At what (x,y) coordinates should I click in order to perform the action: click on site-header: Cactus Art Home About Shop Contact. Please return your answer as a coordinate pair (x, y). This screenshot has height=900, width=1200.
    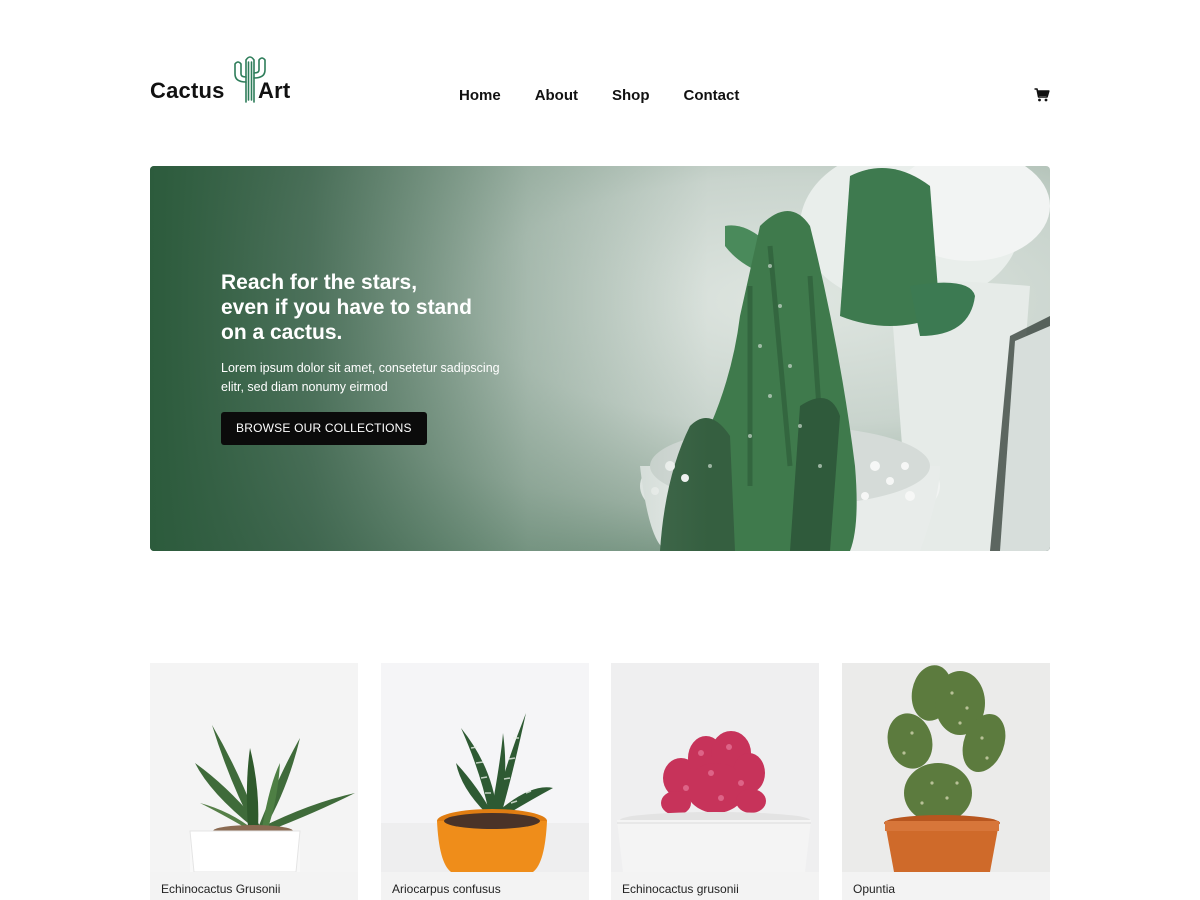
    Looking at the image, I should click on (600, 80).